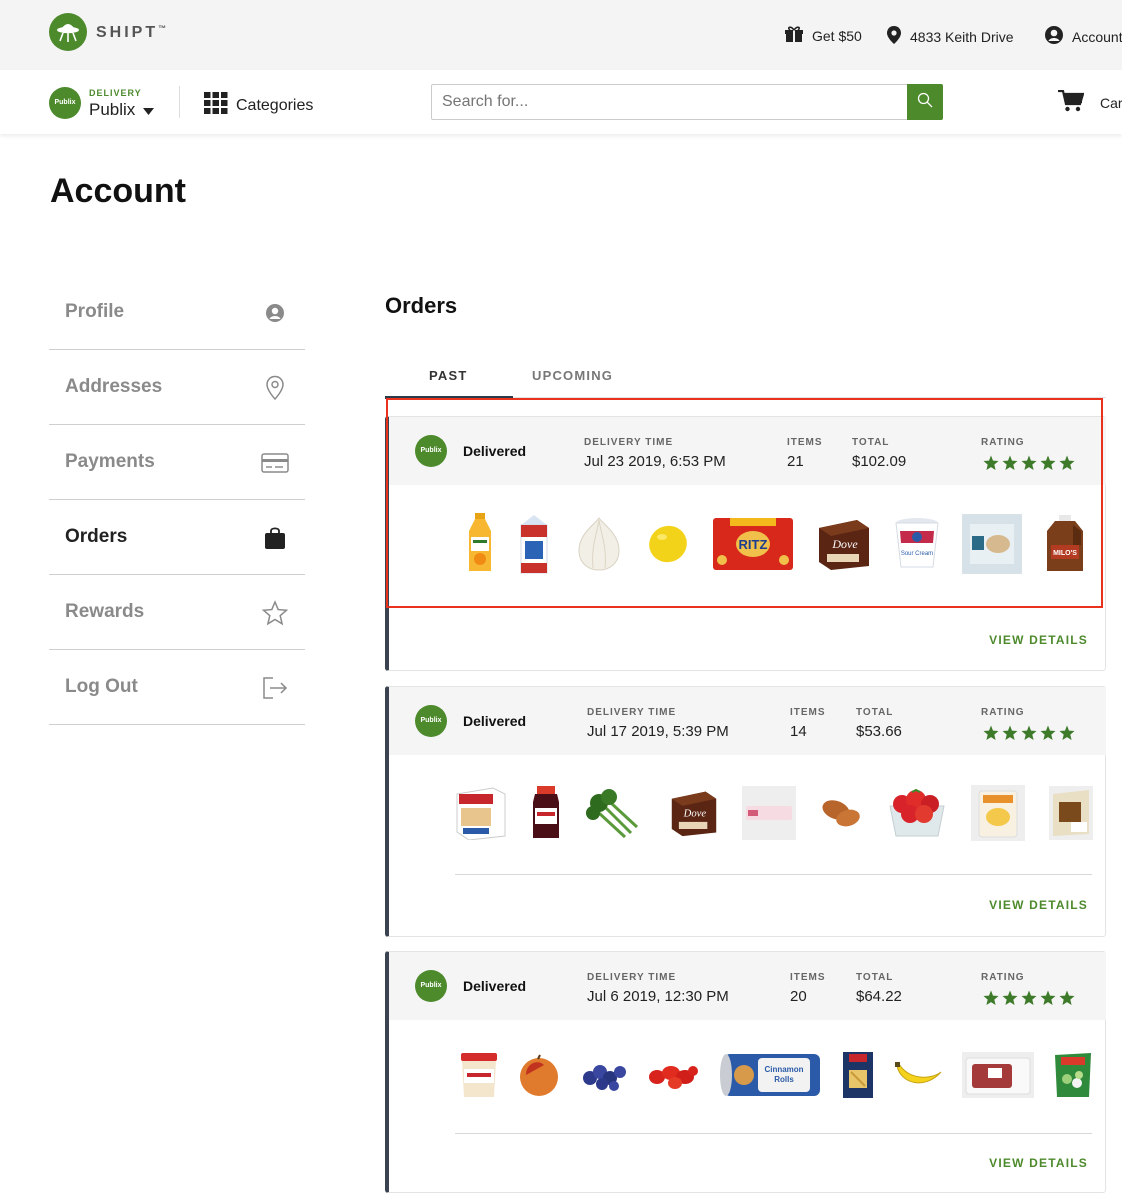 Image resolution: width=1122 pixels, height=1200 pixels. Describe the element at coordinates (105, 611) in the screenshot. I see `sidebar-item-label: Rewards` at that location.